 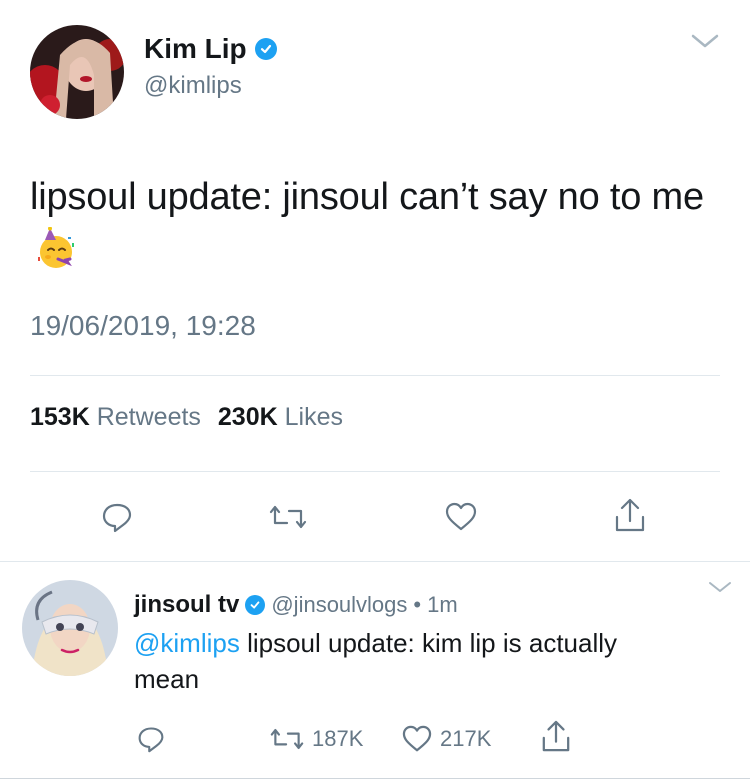 I want to click on reply-retweet-icon, so click(x=287, y=739).